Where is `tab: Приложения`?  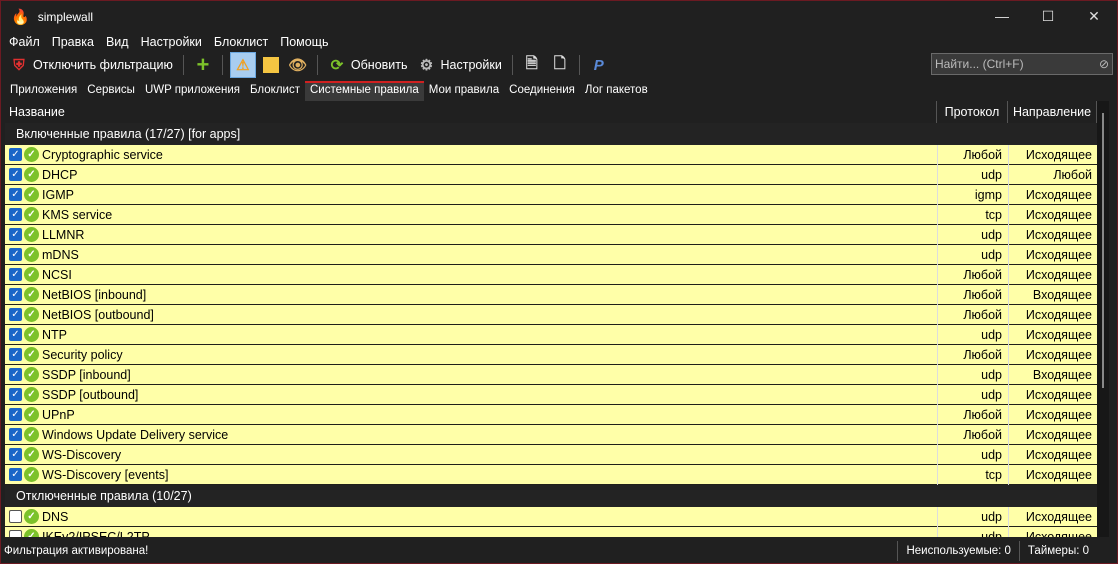
tab: Приложения is located at coordinates (43, 91).